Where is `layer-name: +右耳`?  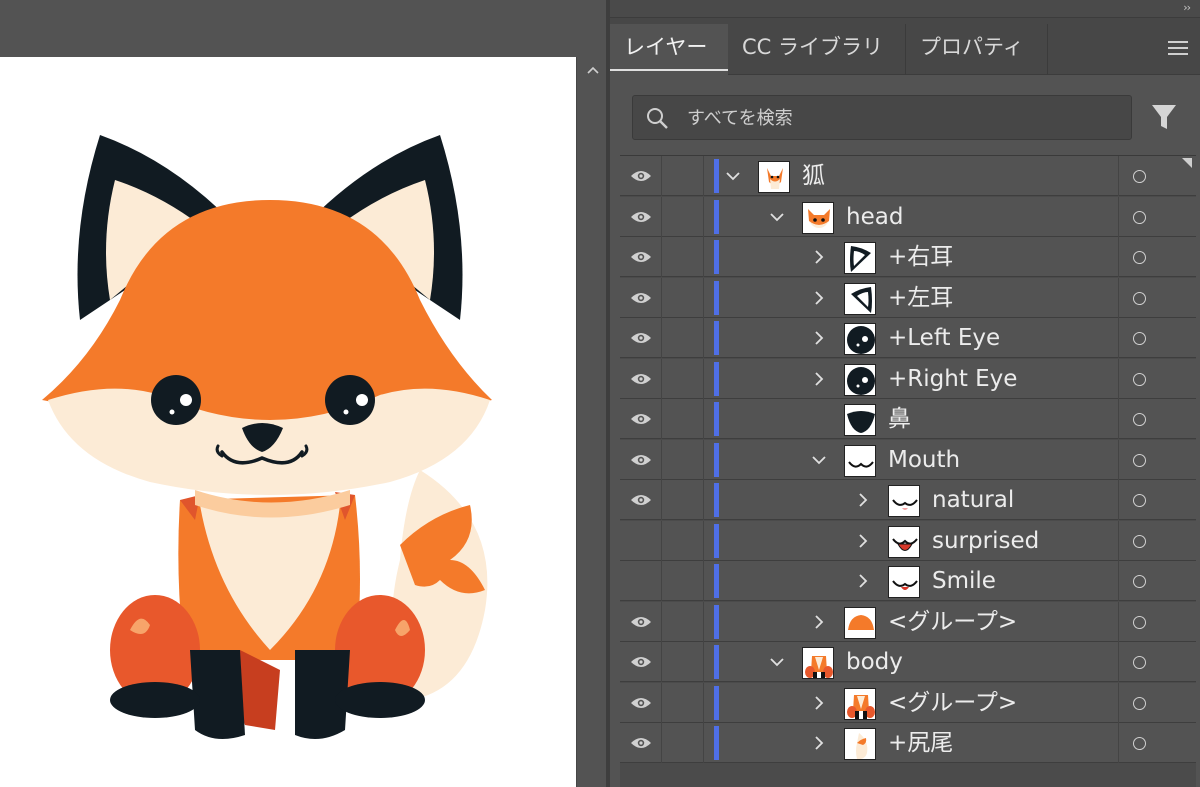
layer-name: +右耳 is located at coordinates (921, 257).